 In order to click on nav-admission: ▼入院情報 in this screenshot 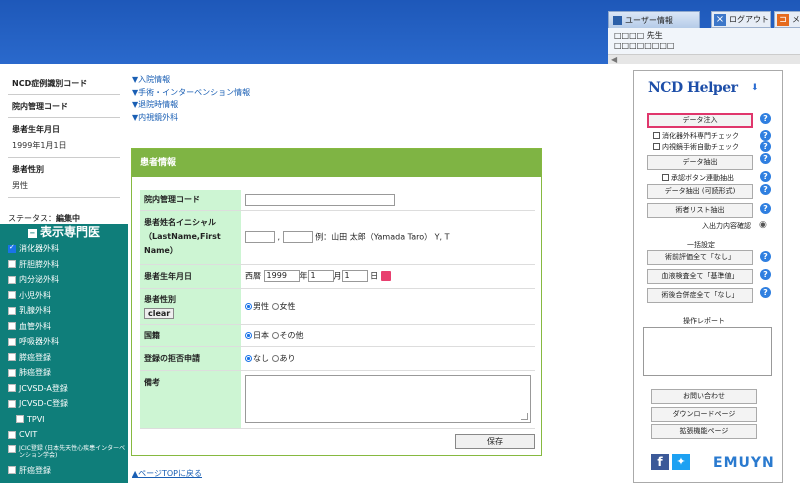, I will do `click(191, 80)`.